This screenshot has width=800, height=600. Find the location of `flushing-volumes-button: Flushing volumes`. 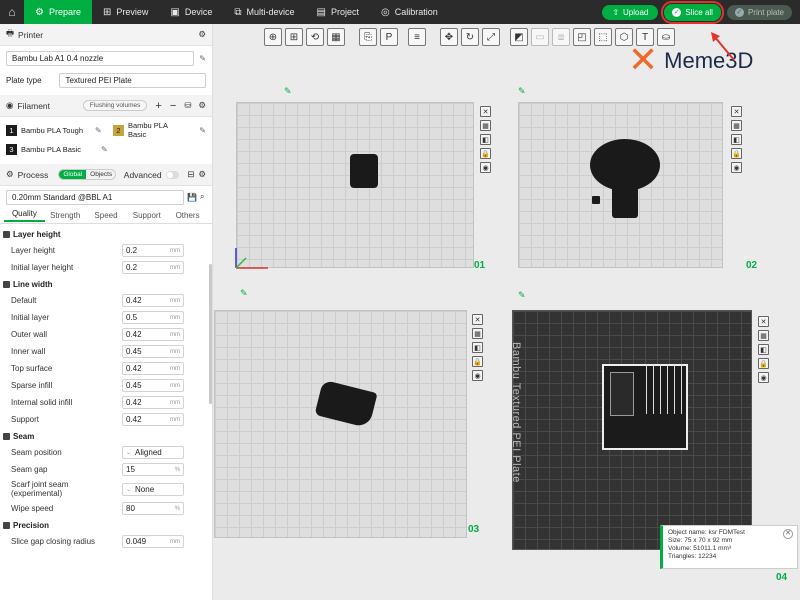

flushing-volumes-button: Flushing volumes is located at coordinates (115, 105).